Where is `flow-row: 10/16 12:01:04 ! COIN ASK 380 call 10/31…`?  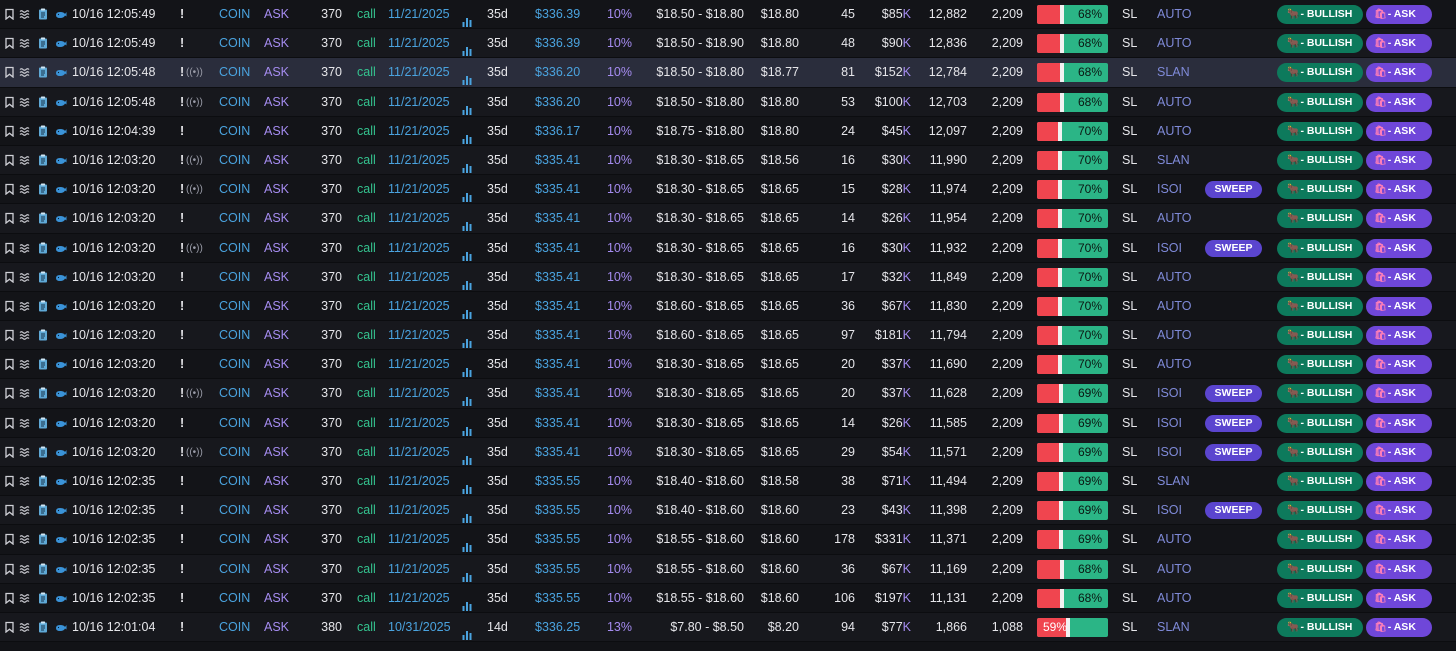 flow-row: 10/16 12:01:04 ! COIN ASK 380 call 10/31… is located at coordinates (728, 627).